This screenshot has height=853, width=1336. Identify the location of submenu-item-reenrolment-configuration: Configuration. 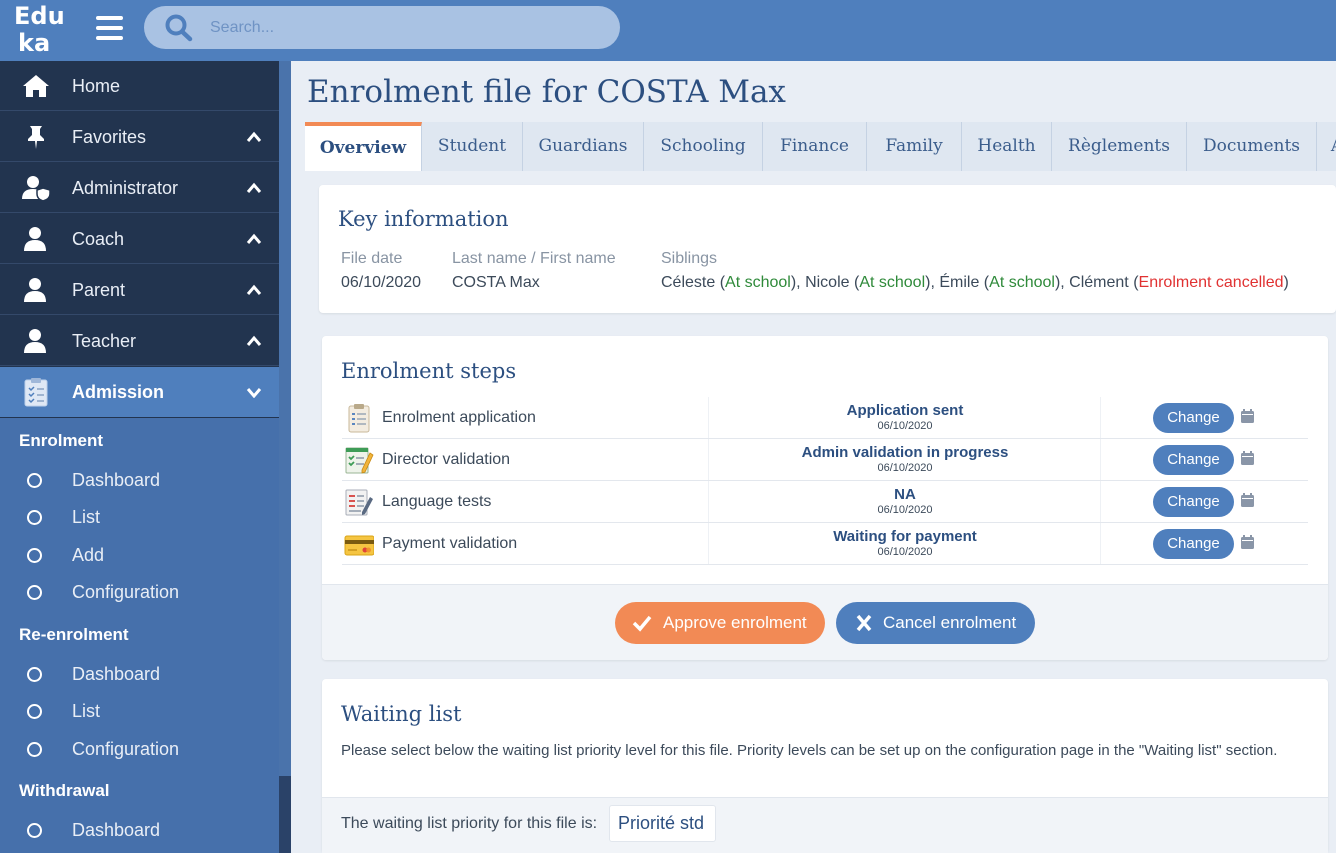
(139, 750).